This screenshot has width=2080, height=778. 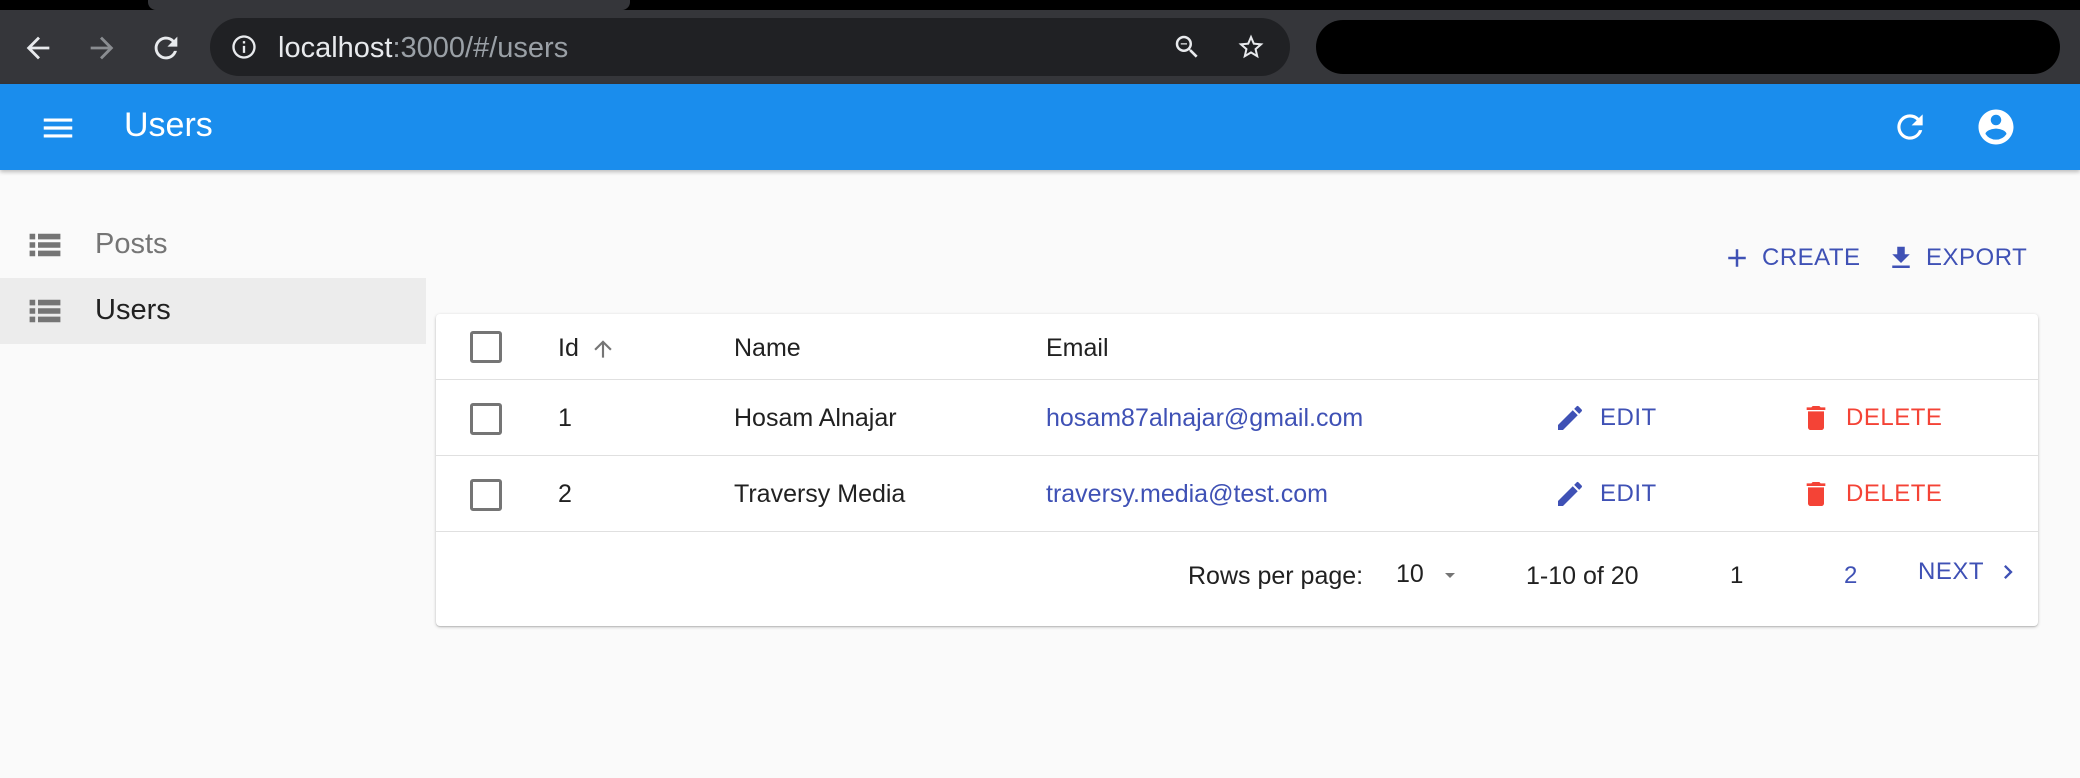 What do you see at coordinates (1276, 576) in the screenshot?
I see `rows-per-page-label: Rows per page:` at bounding box center [1276, 576].